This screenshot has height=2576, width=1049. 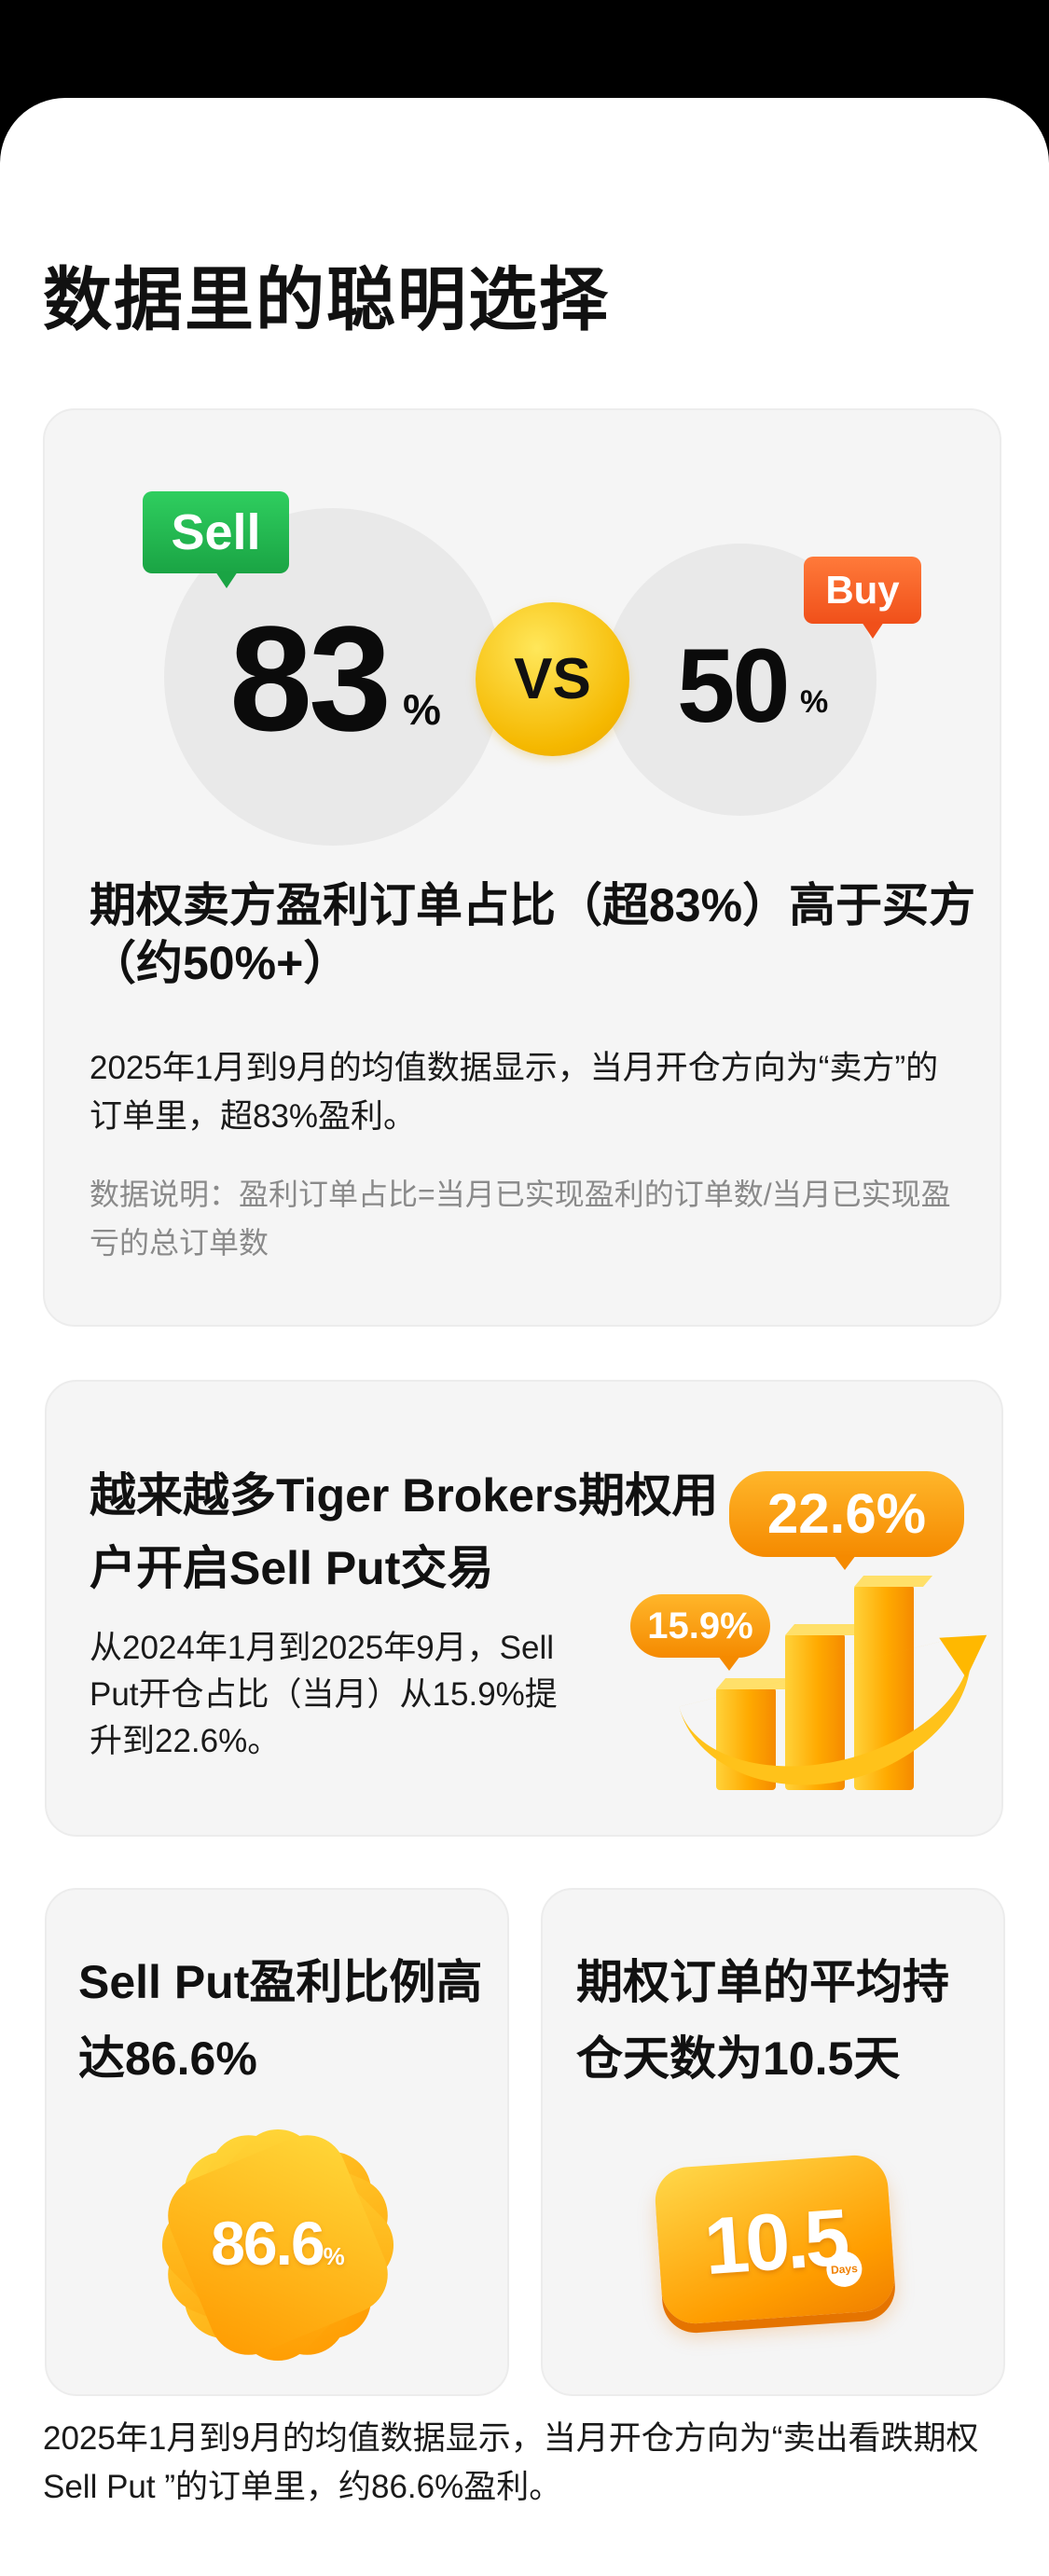 What do you see at coordinates (334, 2256) in the screenshot?
I see `profit-badge-unit: %` at bounding box center [334, 2256].